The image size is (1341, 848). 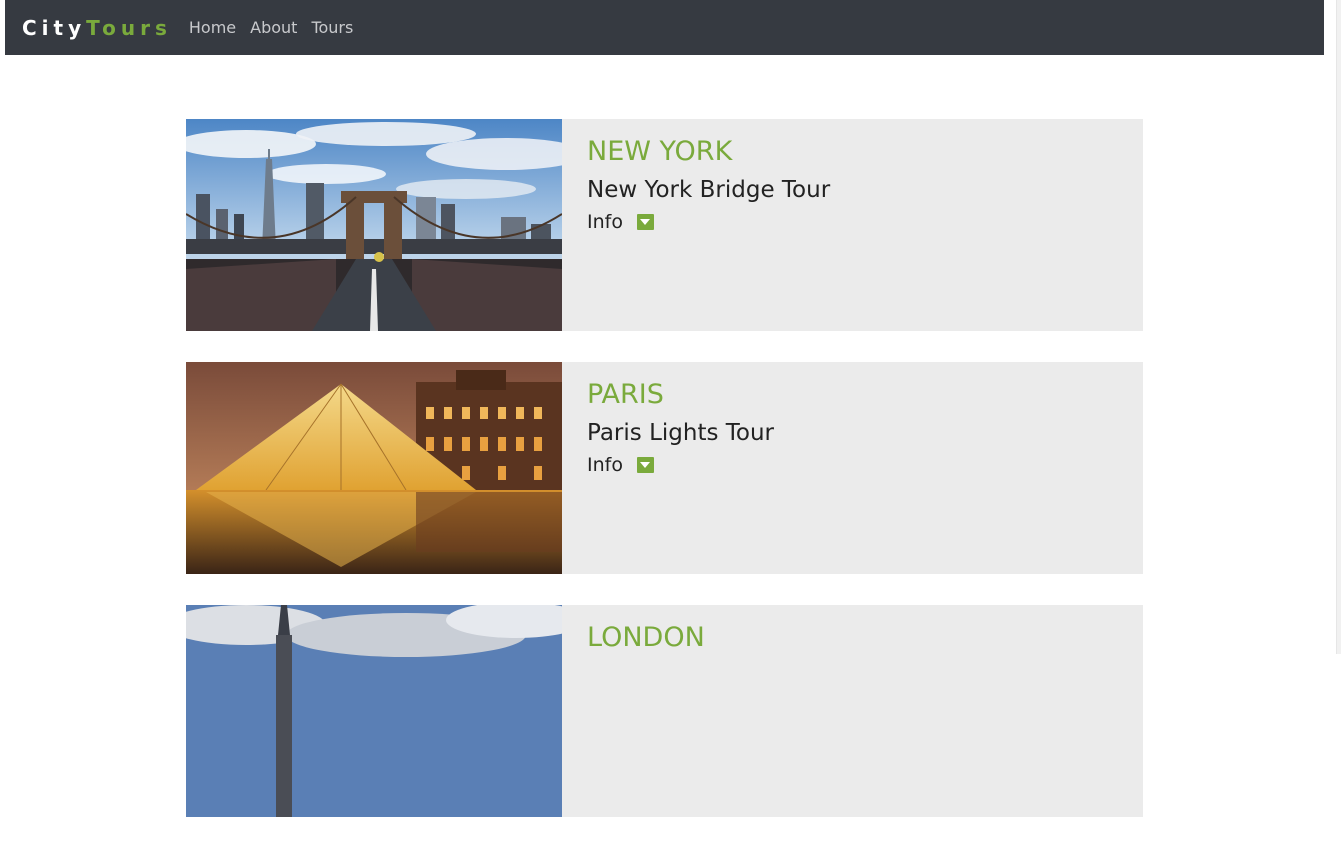 I want to click on brand-part-city: City, so click(x=54, y=27).